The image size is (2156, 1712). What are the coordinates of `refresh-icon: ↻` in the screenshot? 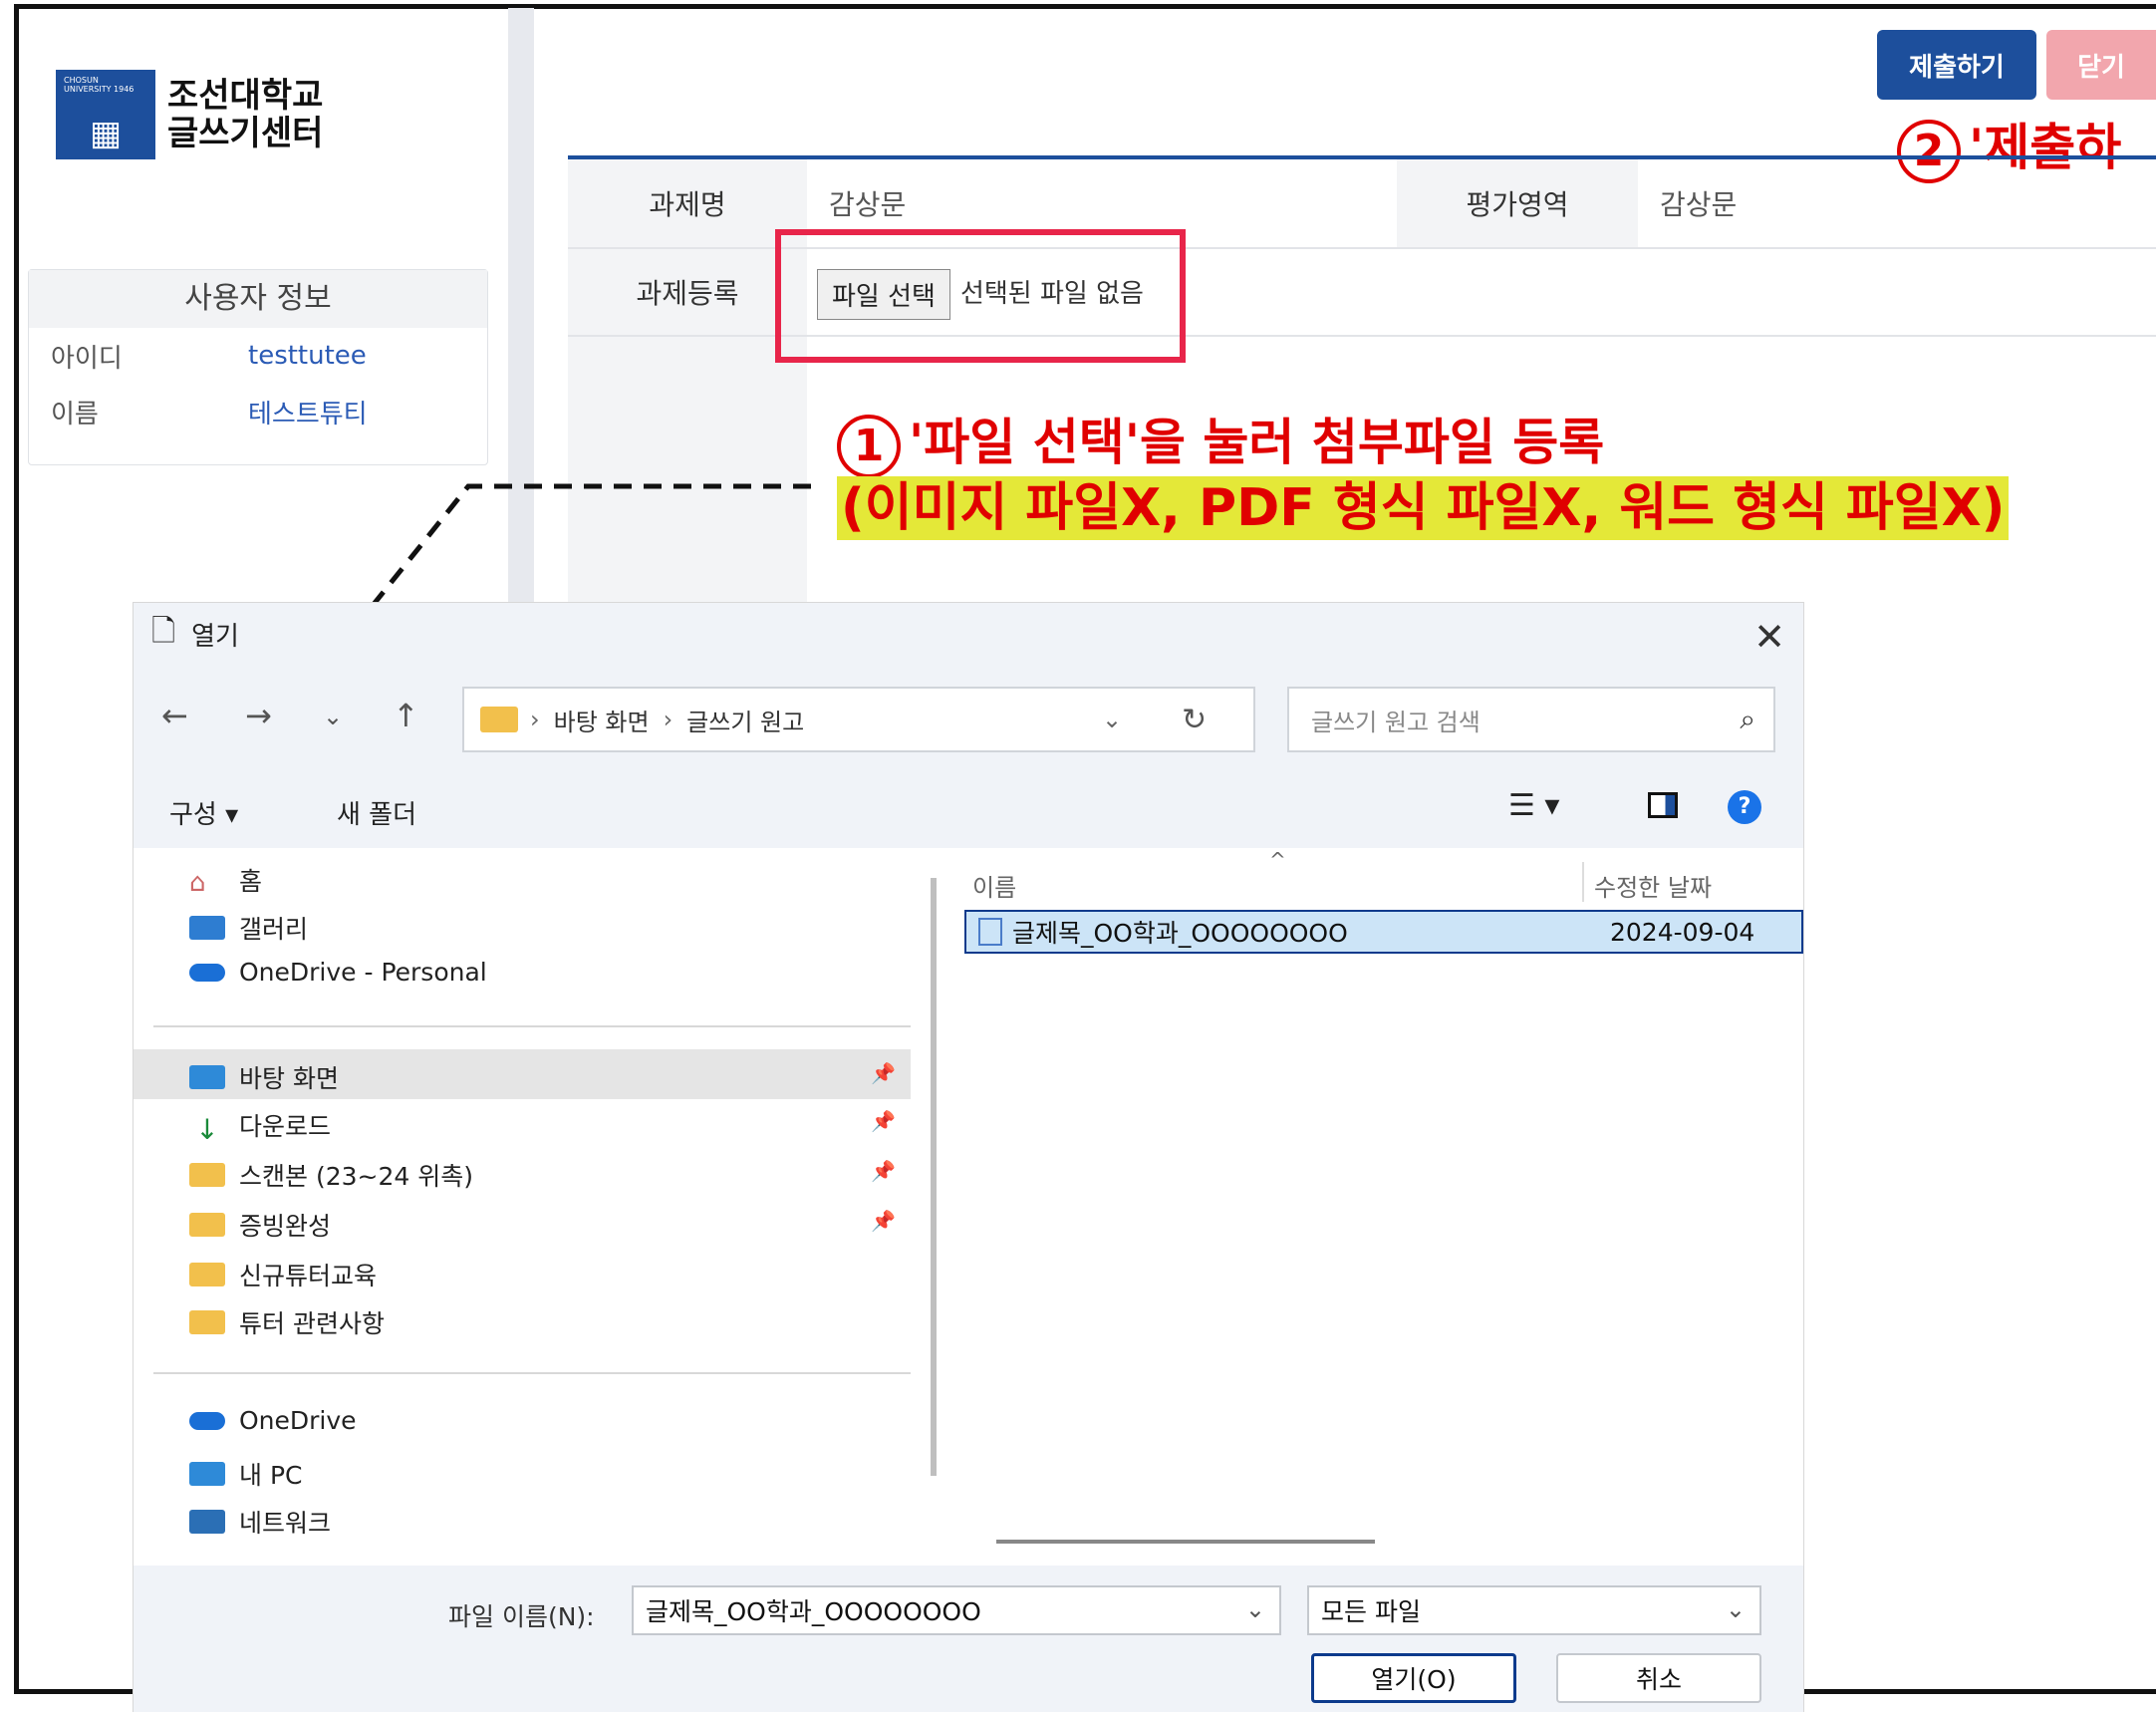 It's located at (1194, 720).